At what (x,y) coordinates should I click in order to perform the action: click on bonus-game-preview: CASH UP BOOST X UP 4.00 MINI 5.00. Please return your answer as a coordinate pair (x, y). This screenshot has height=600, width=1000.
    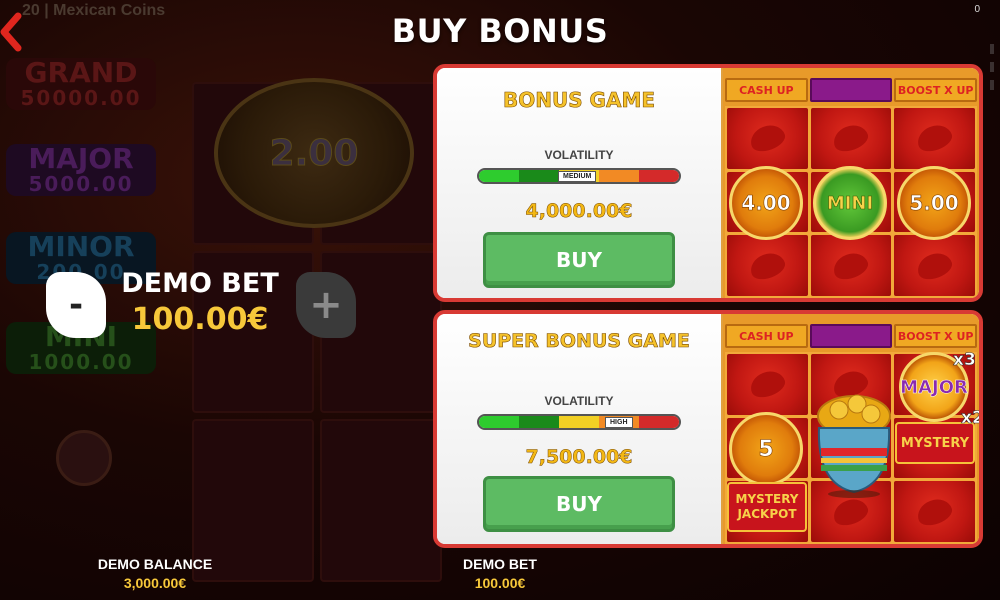
    Looking at the image, I should click on (850, 183).